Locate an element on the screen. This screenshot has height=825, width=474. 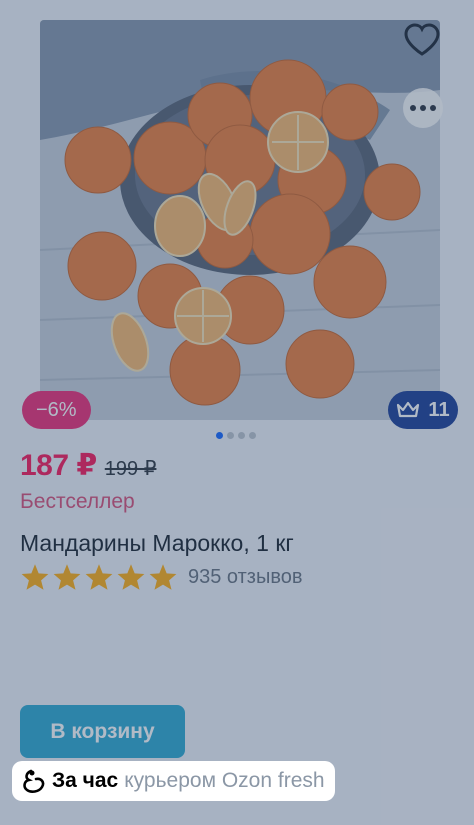
add-to-cart-button: В корзину is located at coordinates (102, 731).